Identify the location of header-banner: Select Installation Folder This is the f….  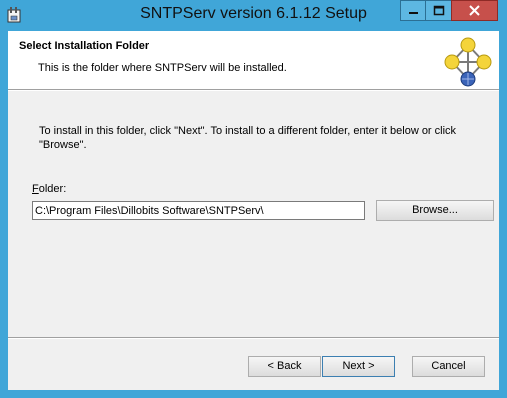
(253, 60).